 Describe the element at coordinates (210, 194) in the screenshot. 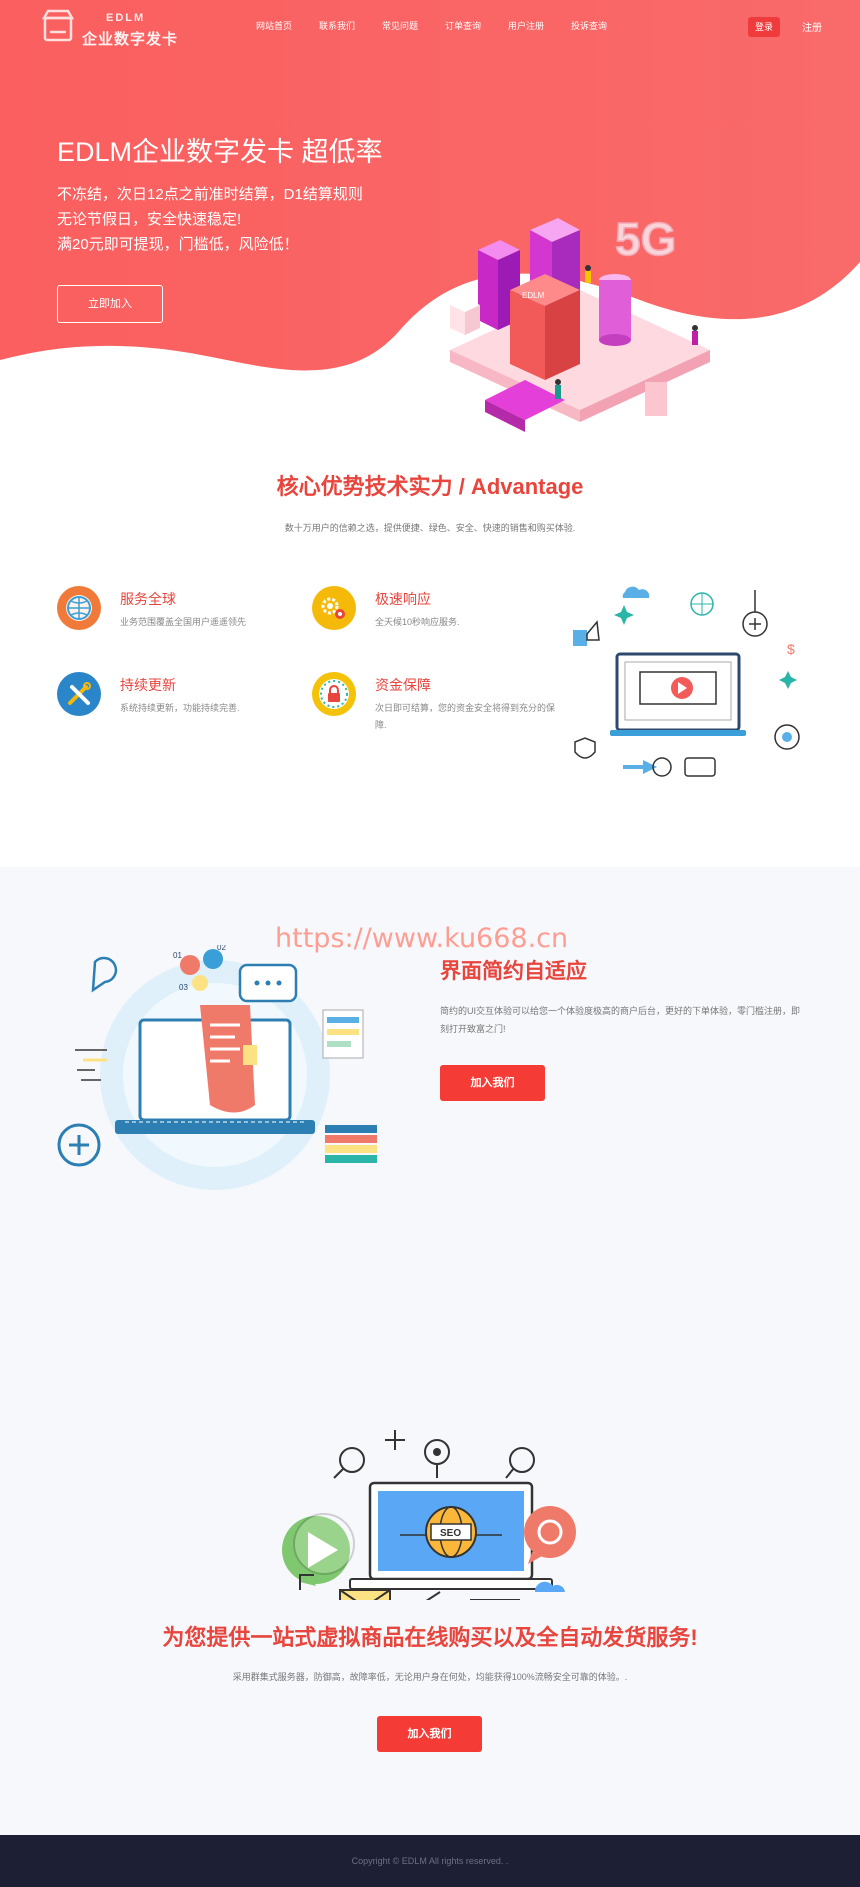

I see `hero-line: 不冻结，次日12点之前准时结算，D1结算规则` at that location.